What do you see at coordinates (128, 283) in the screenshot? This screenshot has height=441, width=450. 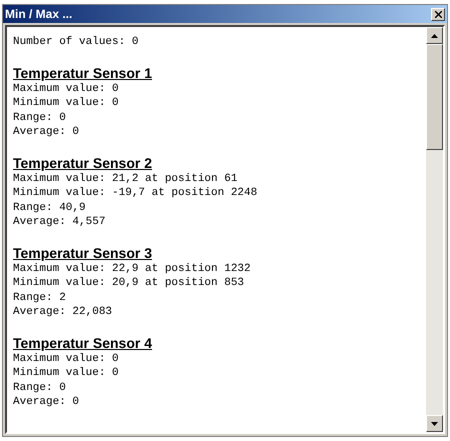 I see `value-line: Minimum value: 20,9 at position 853` at bounding box center [128, 283].